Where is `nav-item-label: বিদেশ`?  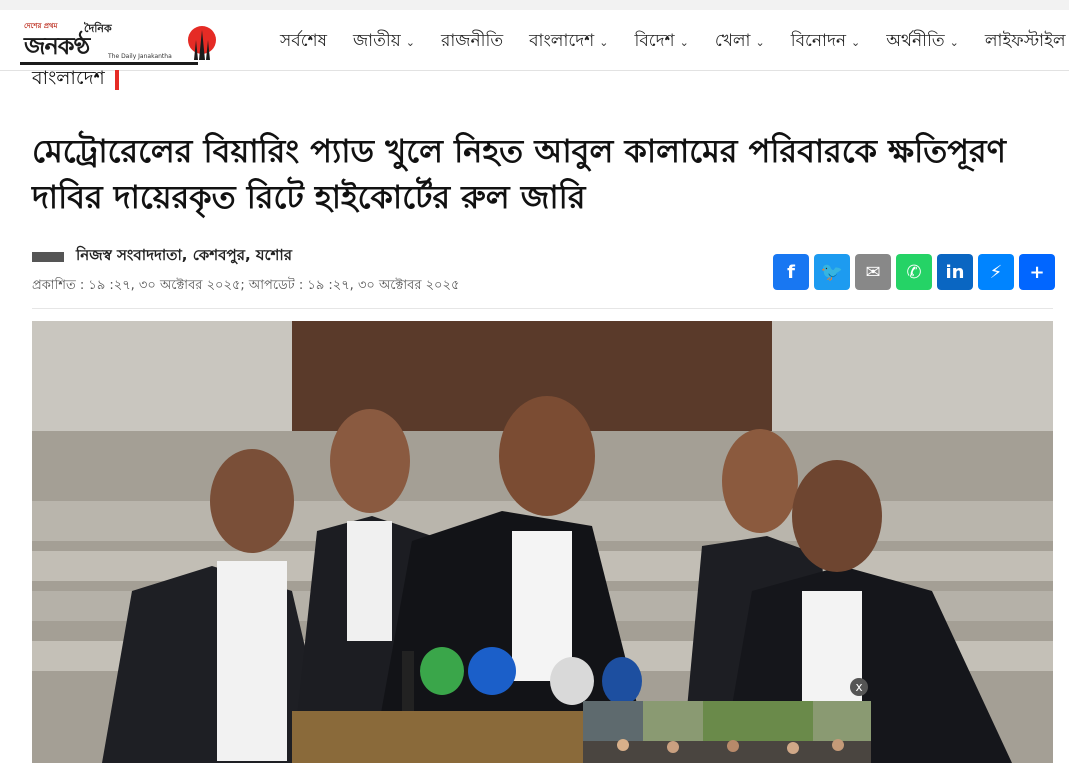
nav-item-label: বিদেশ is located at coordinates (654, 41).